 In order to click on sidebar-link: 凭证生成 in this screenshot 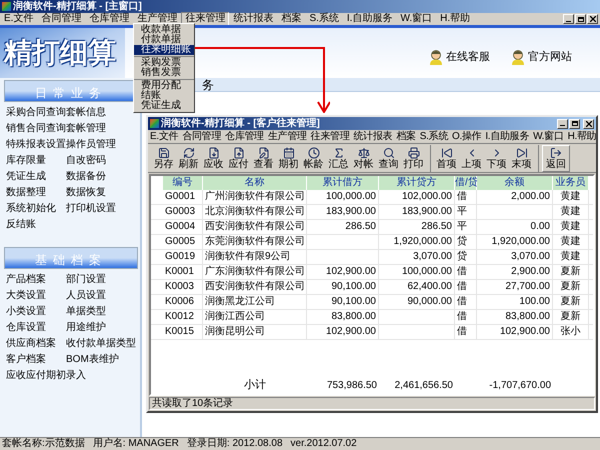, I will do `click(36, 177)`.